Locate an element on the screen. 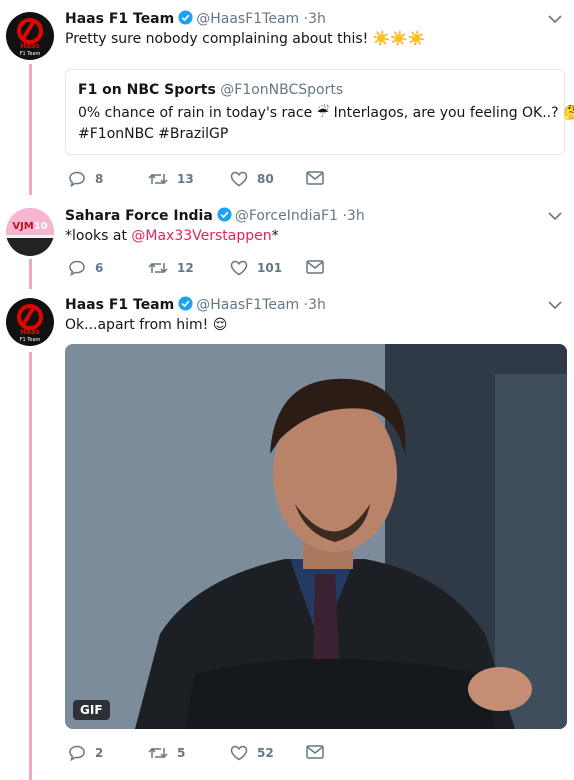  quoted-display-name: F1 on NBC Sports is located at coordinates (147, 90).